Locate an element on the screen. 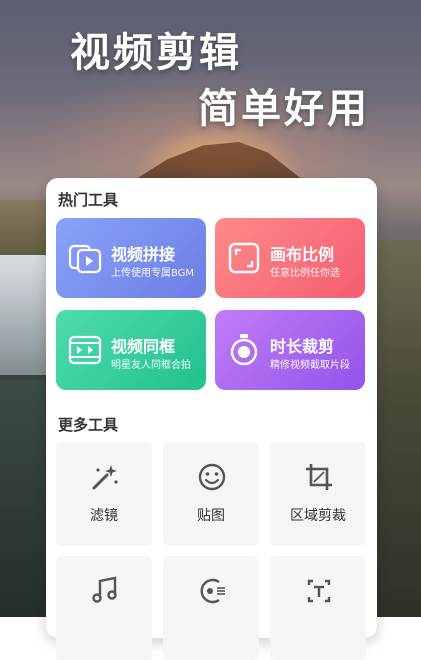 This screenshot has width=421, height=660. crop-tool-label: 区域剪裁 is located at coordinates (318, 516).